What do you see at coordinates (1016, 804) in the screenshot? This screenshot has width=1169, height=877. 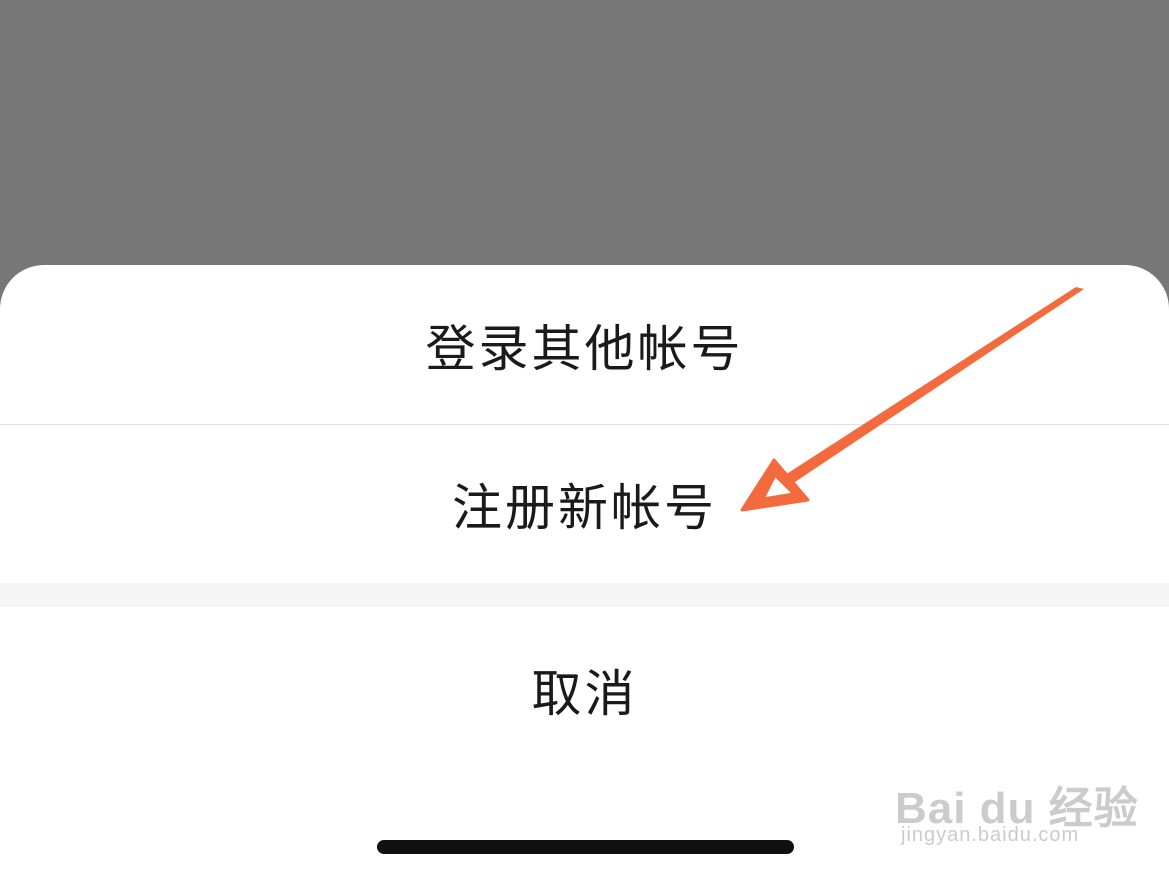 I see `baidu-jingyan-watermark: Bai du 经验 jingyan.baidu.com` at bounding box center [1016, 804].